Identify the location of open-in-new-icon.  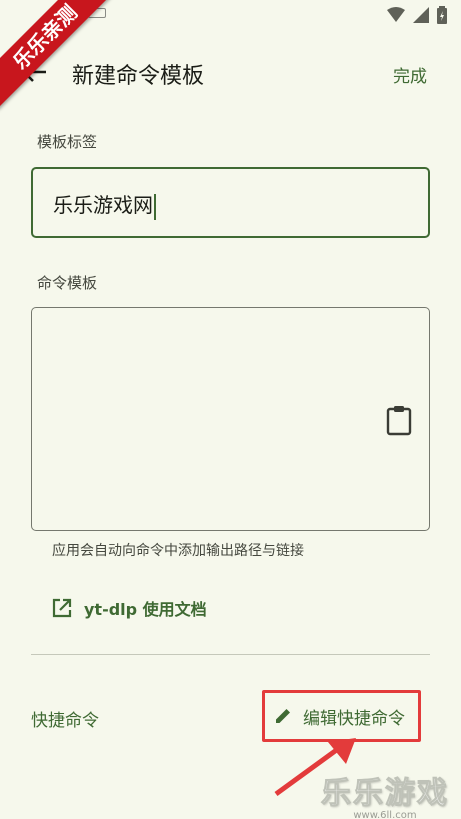
(62, 608).